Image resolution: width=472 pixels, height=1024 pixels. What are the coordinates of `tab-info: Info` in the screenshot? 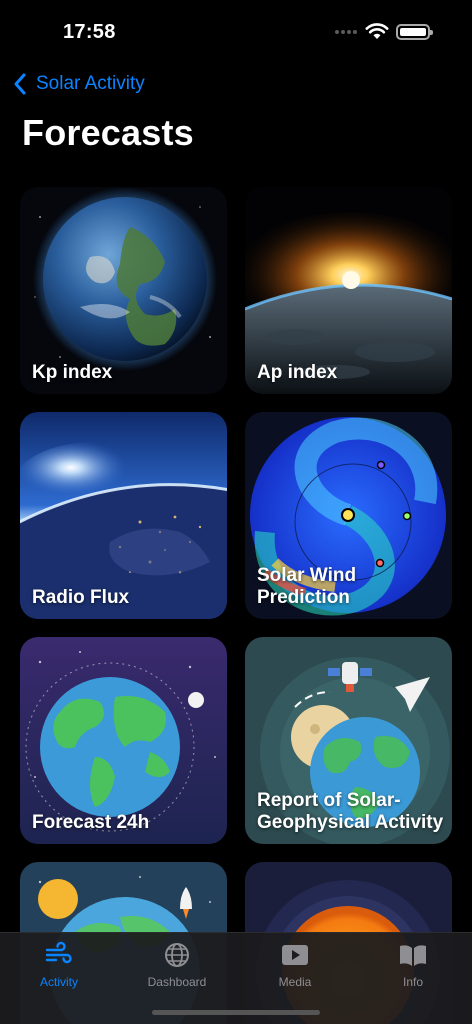 It's located at (413, 964).